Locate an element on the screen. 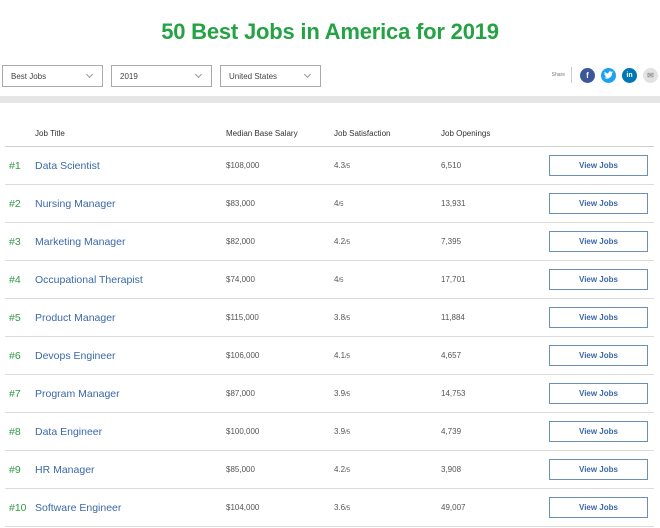 The width and height of the screenshot is (660, 528). country-select-value: United States is located at coordinates (253, 76).